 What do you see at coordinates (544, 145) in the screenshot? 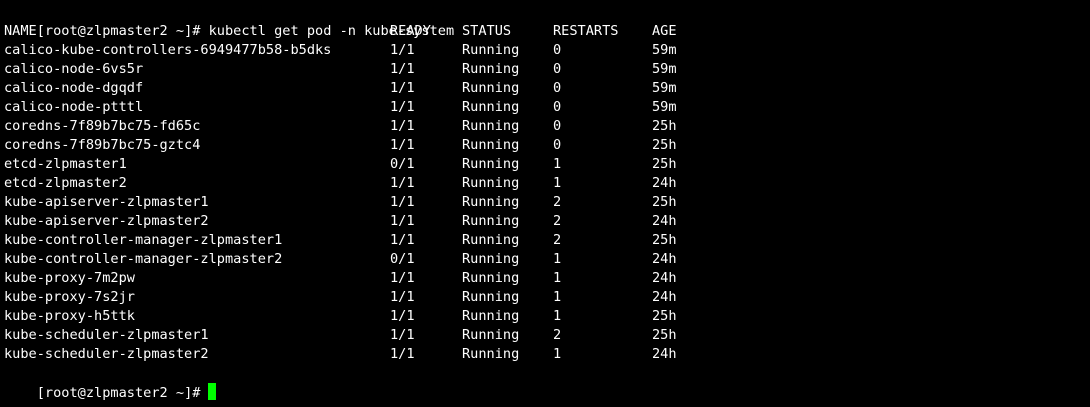
I see `table-row: coredns-7f89b7bc75-gztc4 1/1 Running 0 25h` at bounding box center [544, 145].